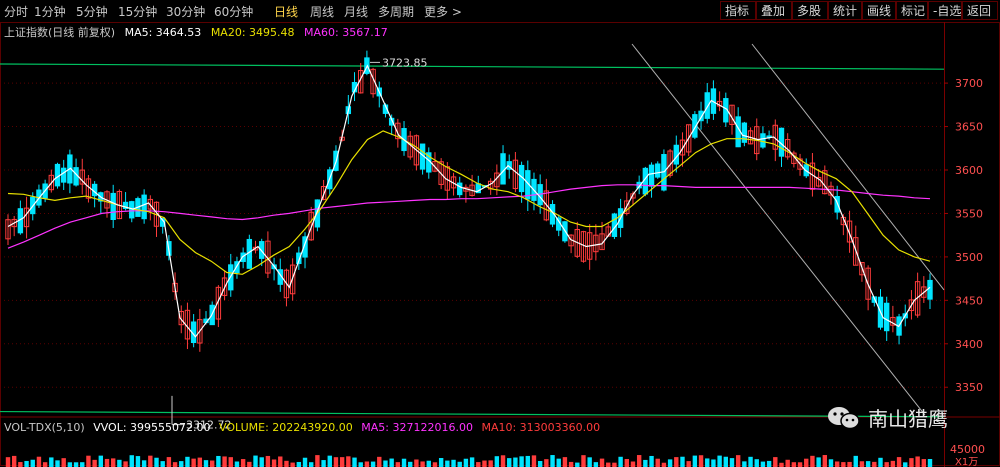 The height and width of the screenshot is (467, 1000). What do you see at coordinates (945, 10) in the screenshot?
I see `toolbar-button-6: -自选` at bounding box center [945, 10].